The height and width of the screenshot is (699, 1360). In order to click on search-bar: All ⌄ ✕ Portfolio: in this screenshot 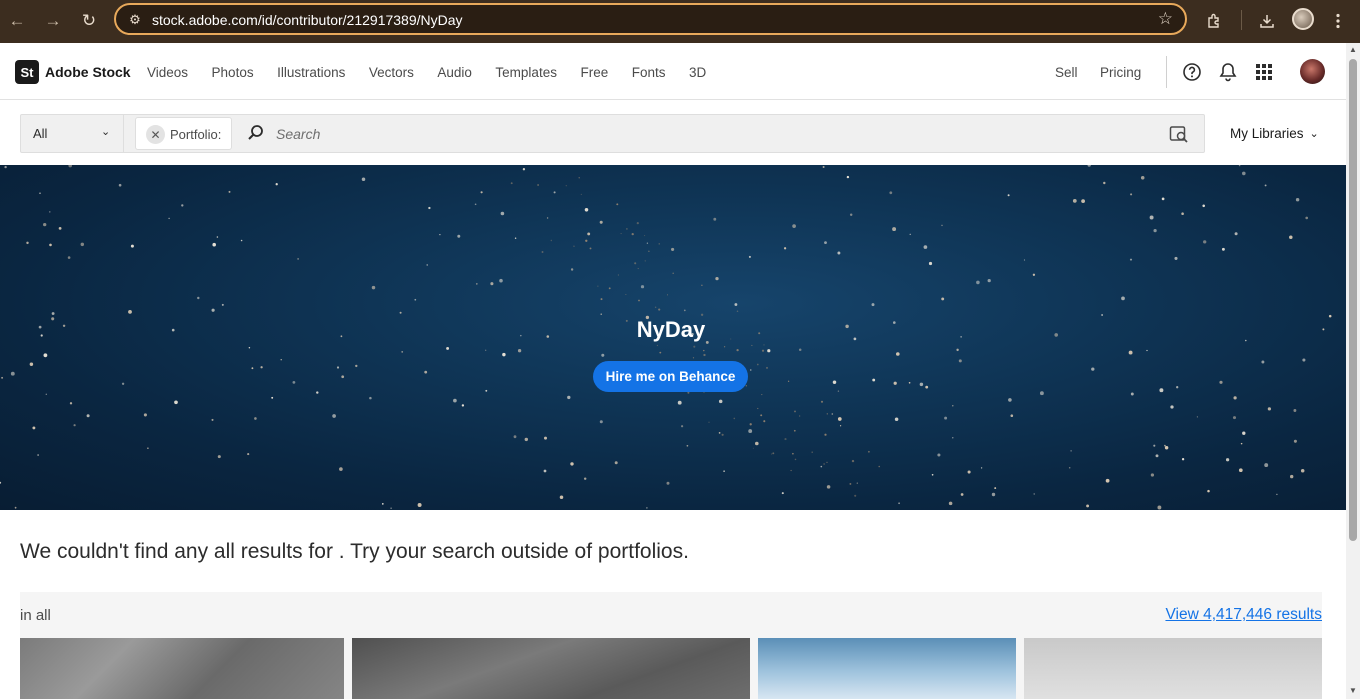, I will do `click(612, 133)`.